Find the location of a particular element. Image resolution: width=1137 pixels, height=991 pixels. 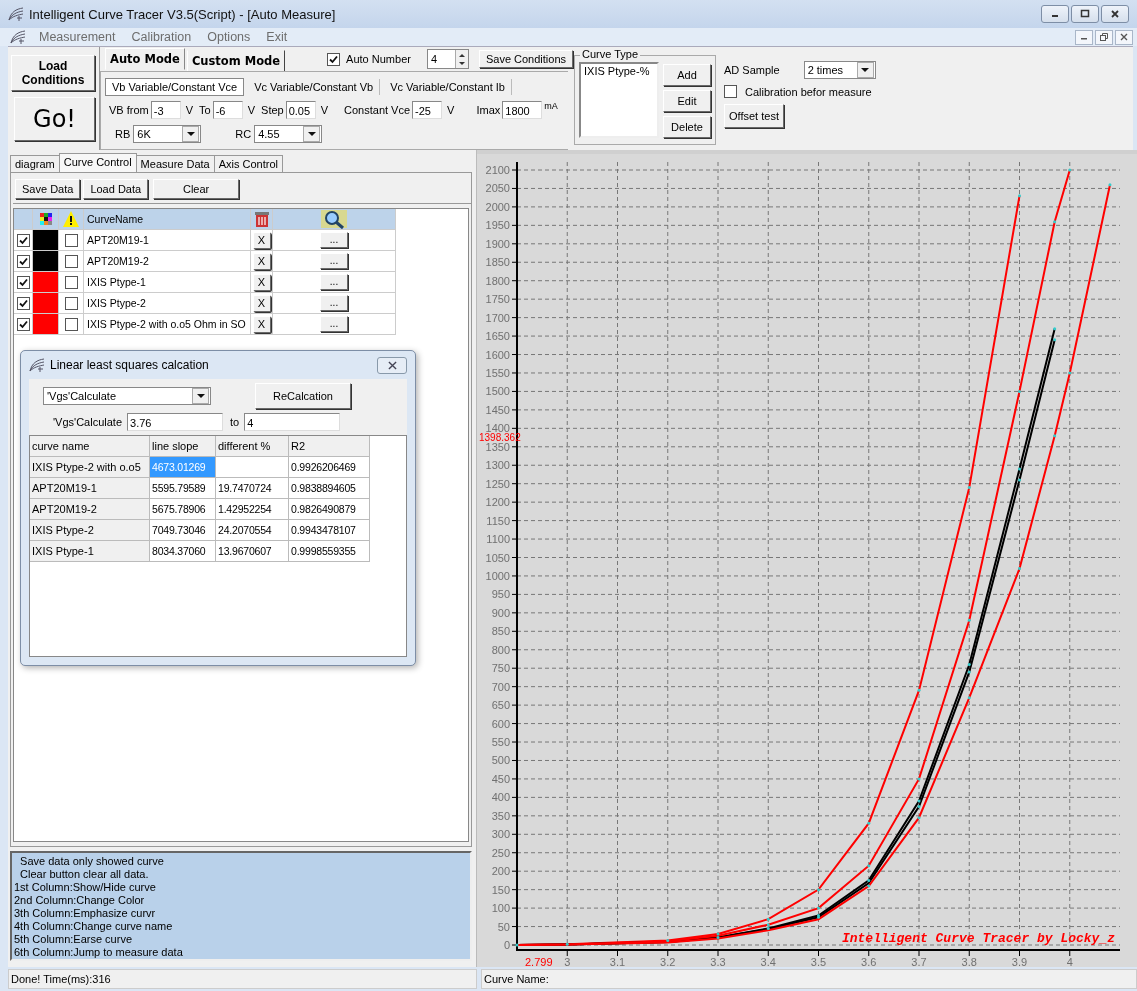

y-tick-label: 150 is located at coordinates (500, 889).